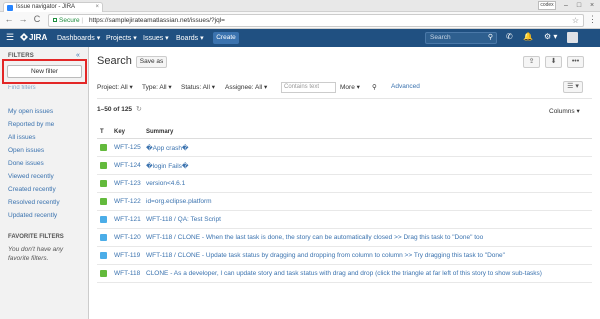  Describe the element at coordinates (34, 137) in the screenshot. I see `filter-all-issues: All issues` at that location.